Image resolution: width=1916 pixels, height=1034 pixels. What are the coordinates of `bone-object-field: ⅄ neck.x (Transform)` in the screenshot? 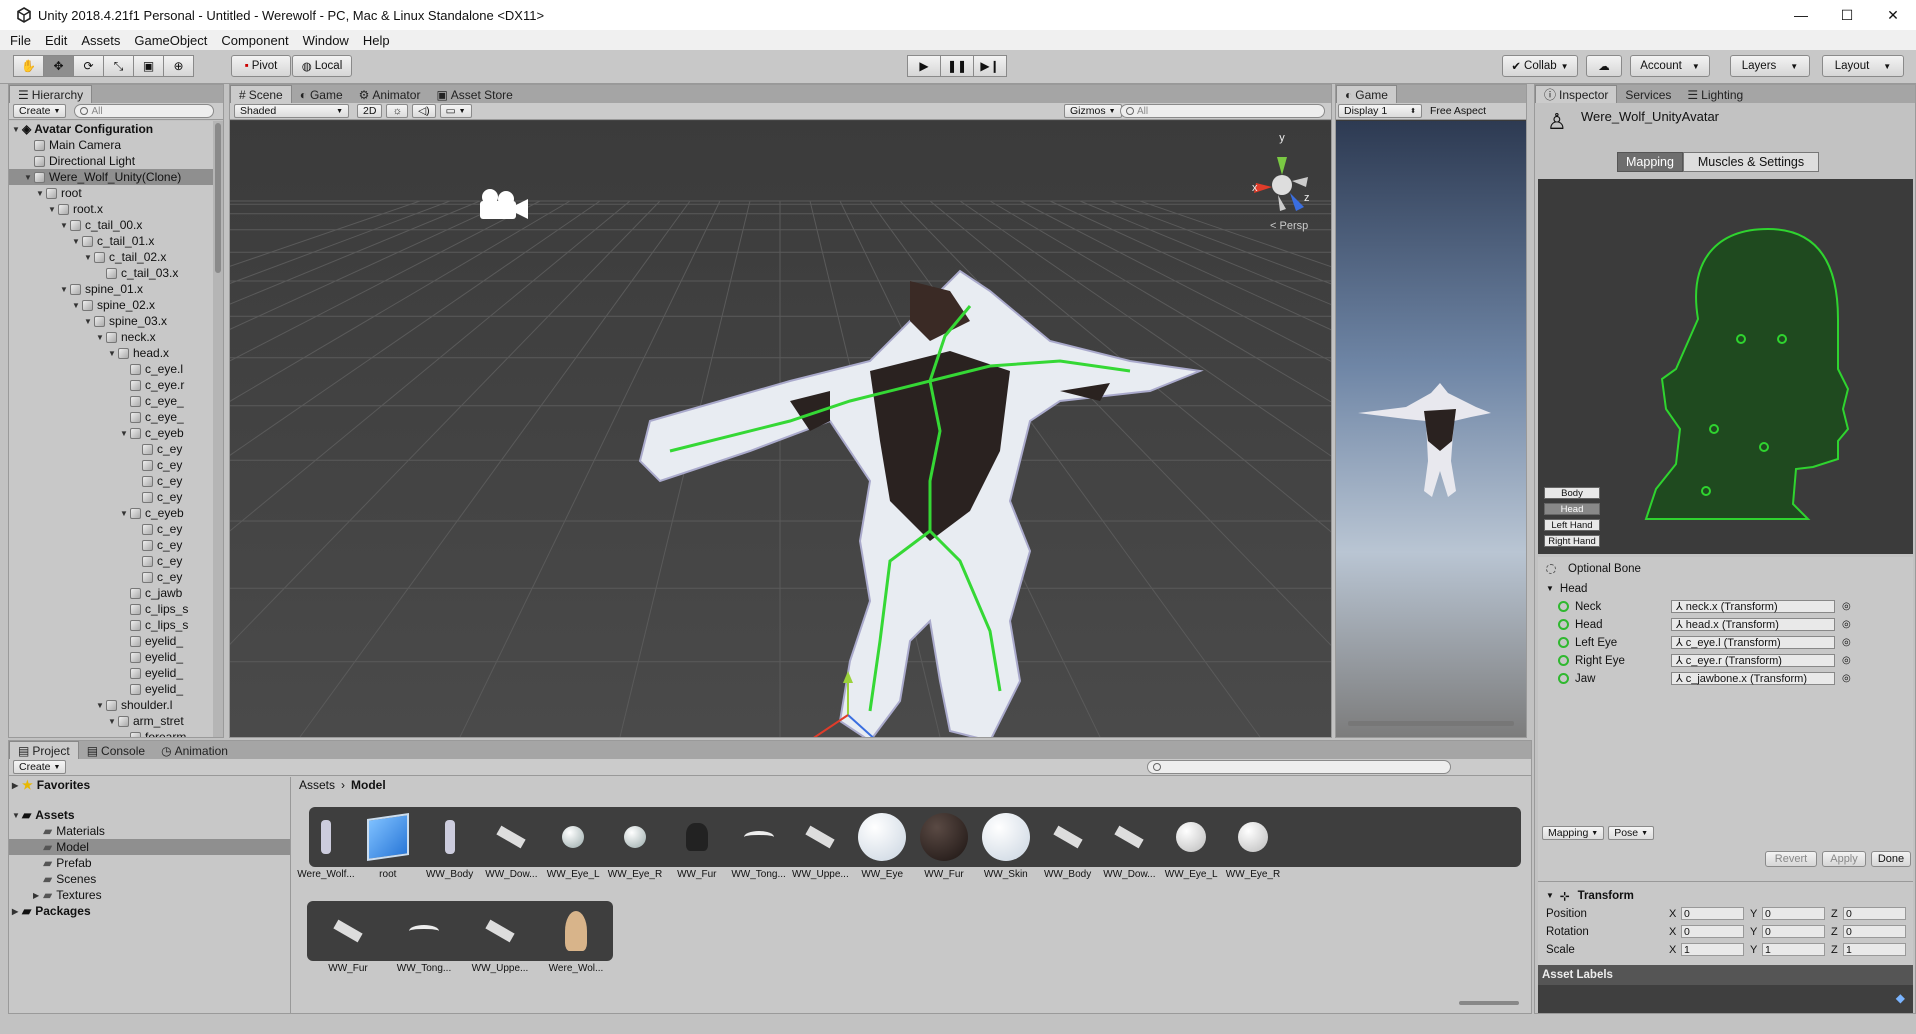 It's located at (1753, 606).